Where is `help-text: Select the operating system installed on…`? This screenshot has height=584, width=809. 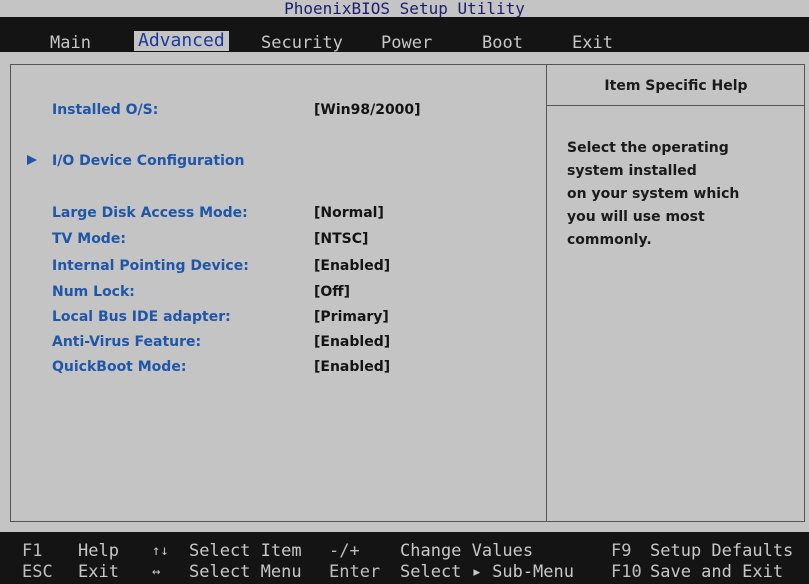 help-text: Select the operating system installed on… is located at coordinates (653, 194).